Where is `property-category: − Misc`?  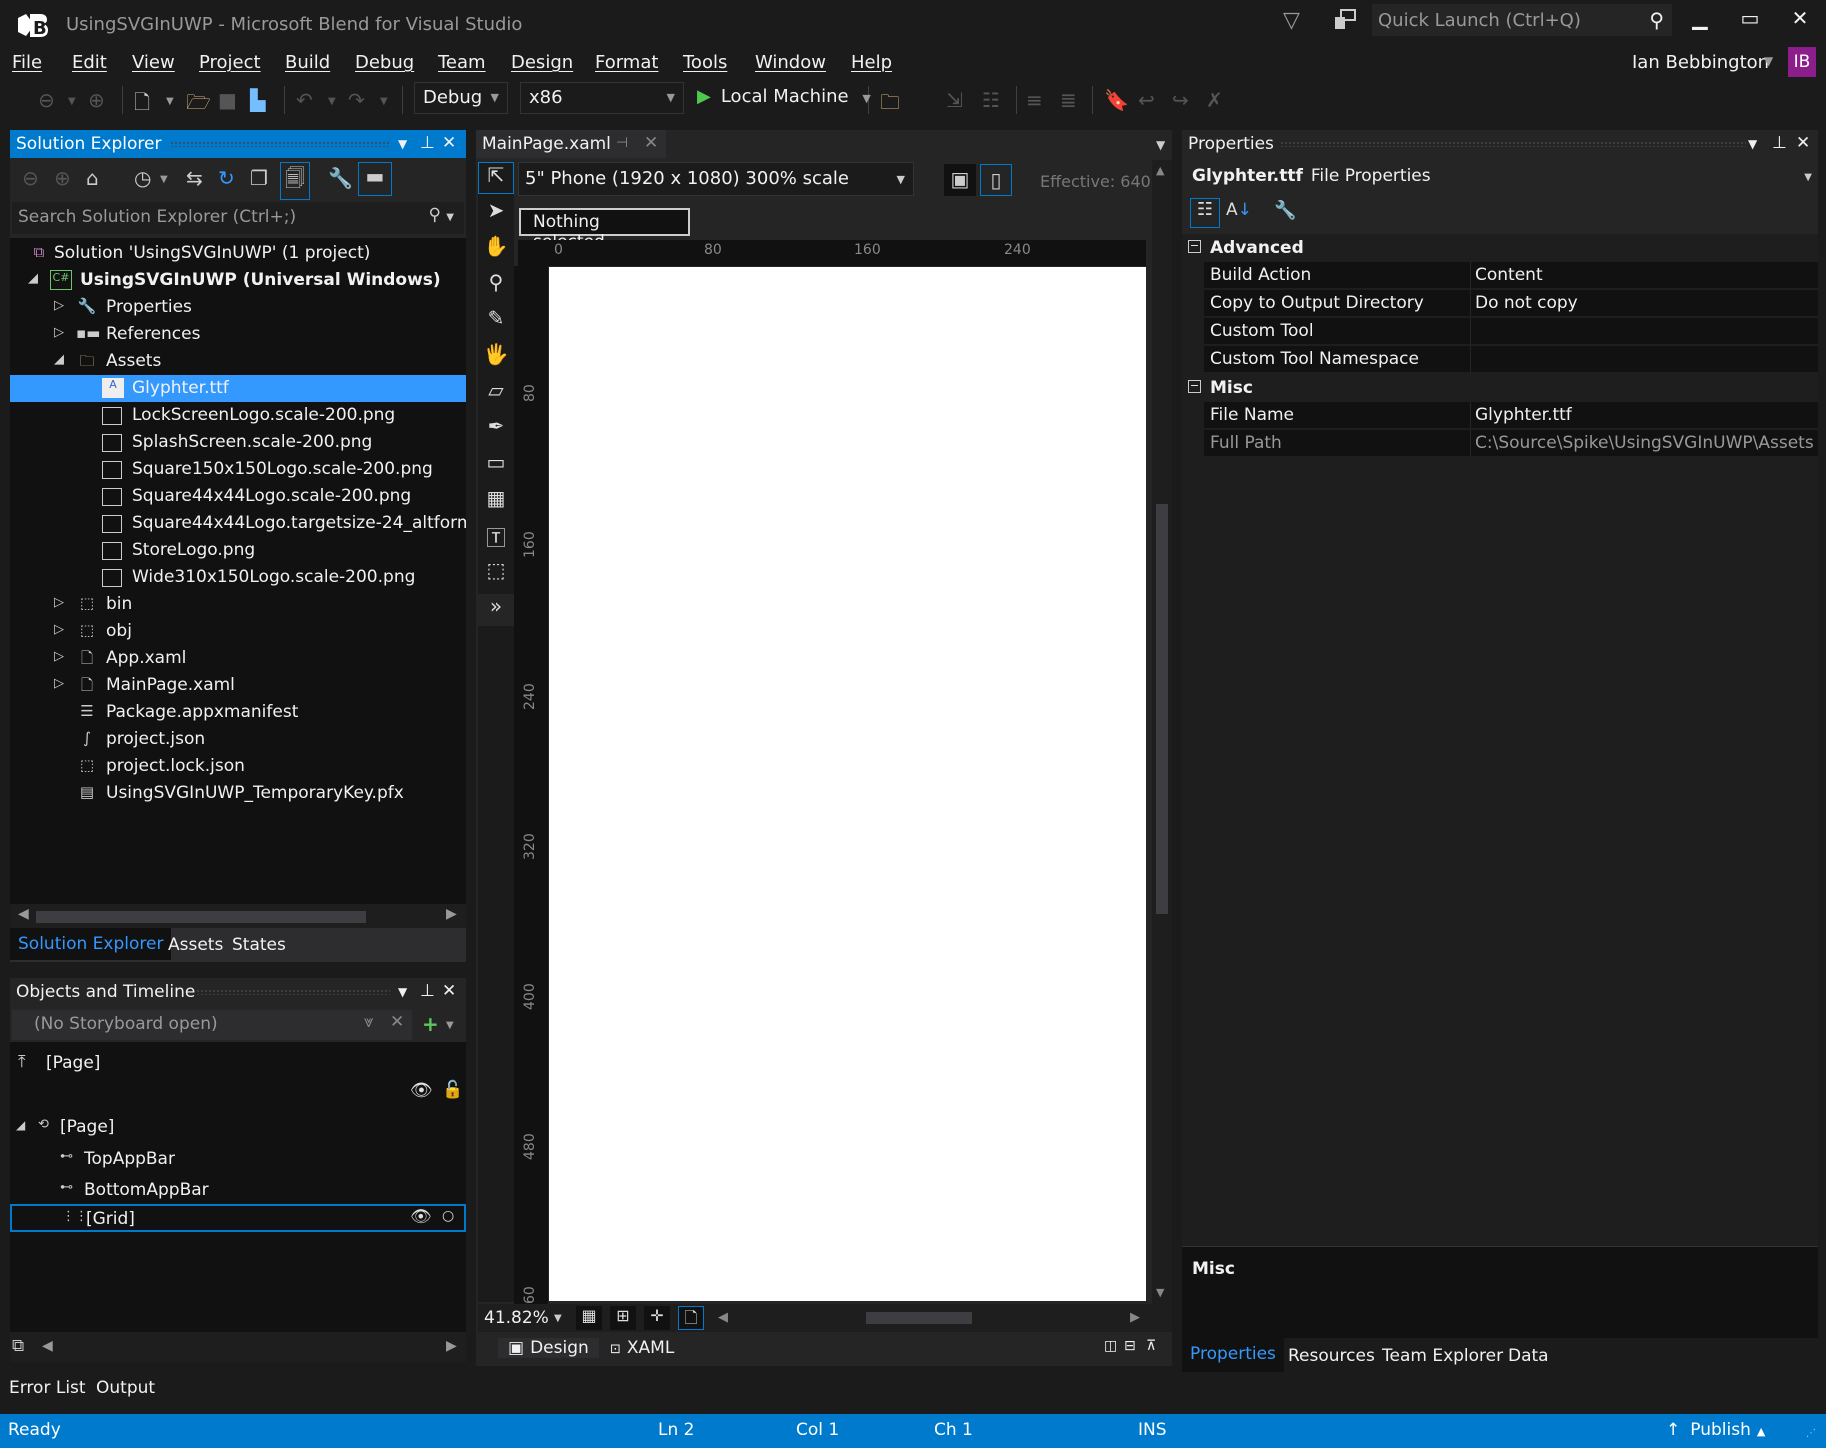 property-category: − Misc is located at coordinates (1500, 388).